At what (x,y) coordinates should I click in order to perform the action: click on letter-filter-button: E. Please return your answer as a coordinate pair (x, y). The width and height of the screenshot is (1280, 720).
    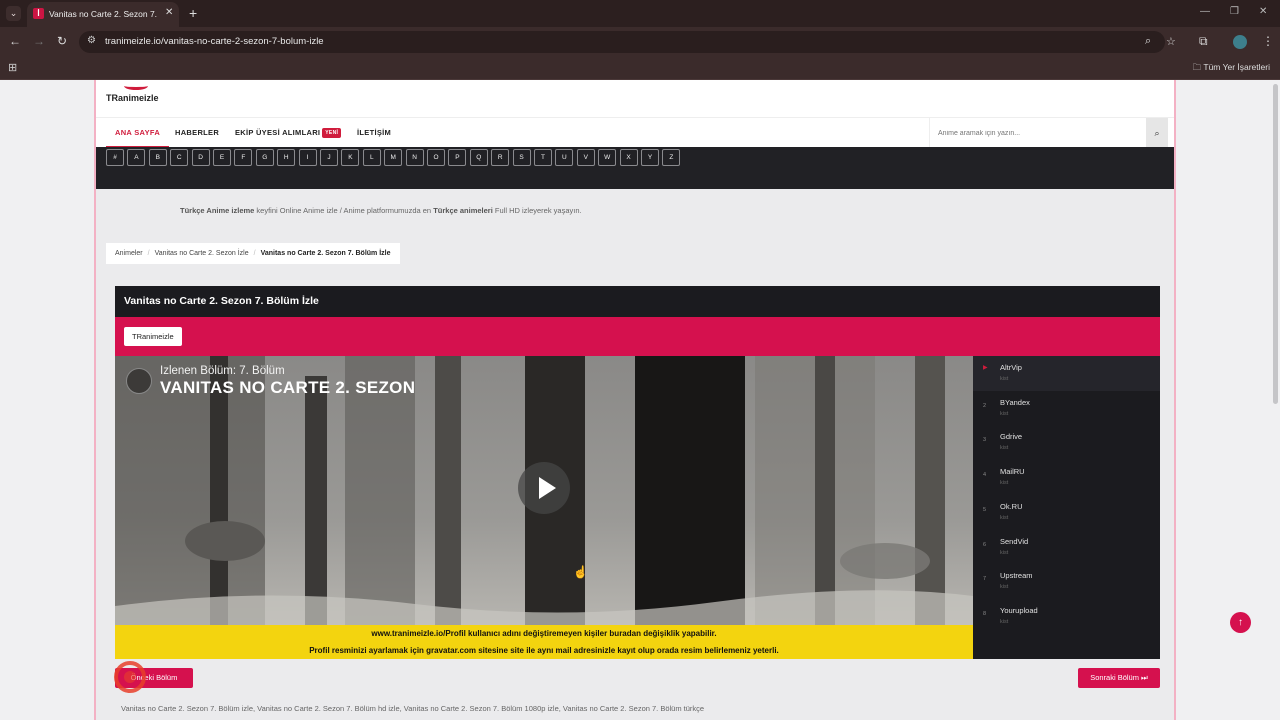
    Looking at the image, I should click on (222, 157).